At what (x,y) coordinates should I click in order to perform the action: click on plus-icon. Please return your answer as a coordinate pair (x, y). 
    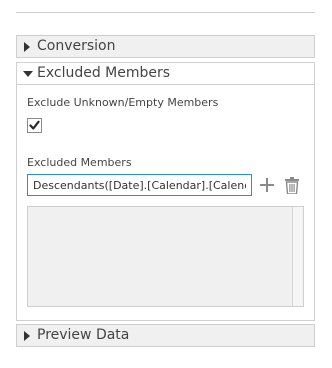
    Looking at the image, I should click on (267, 185).